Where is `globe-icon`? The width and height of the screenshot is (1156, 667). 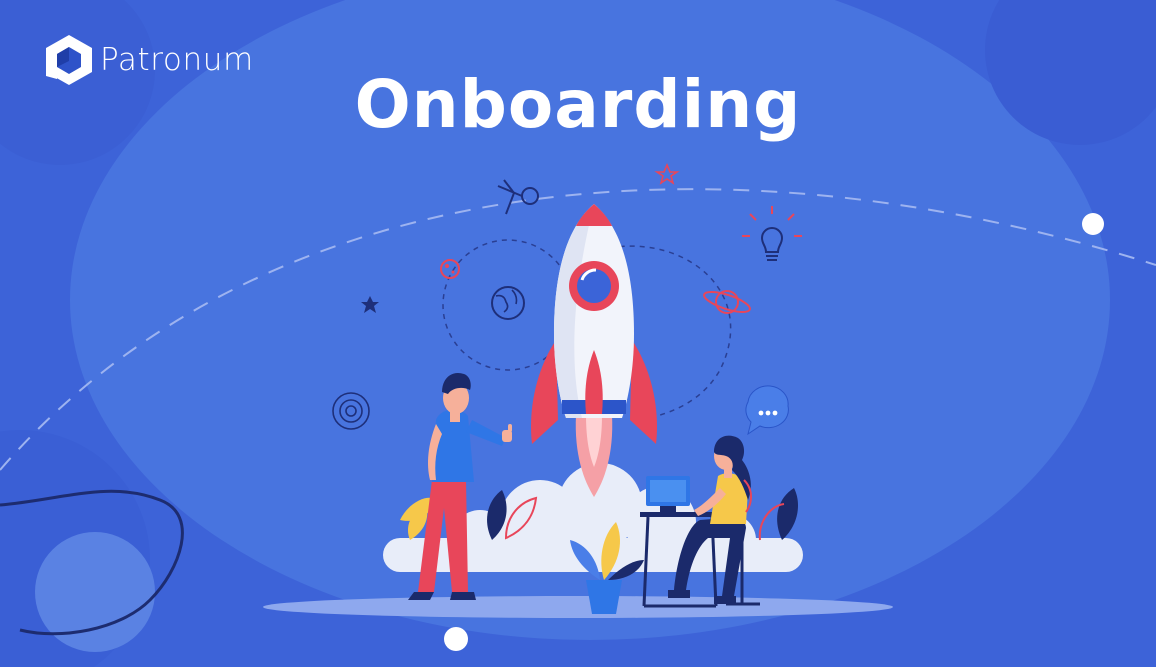
globe-icon is located at coordinates (508, 303).